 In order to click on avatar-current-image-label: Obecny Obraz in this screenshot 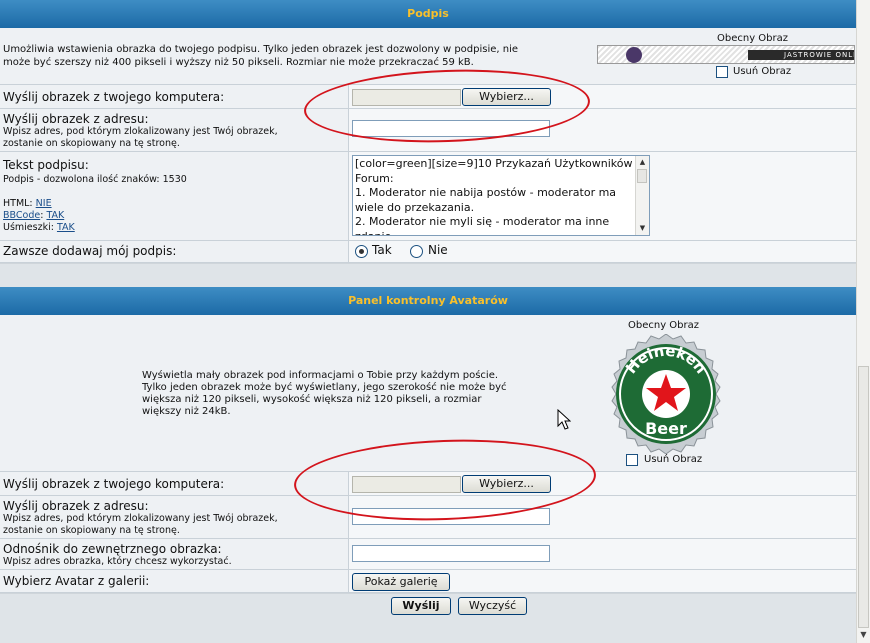, I will do `click(664, 325)`.